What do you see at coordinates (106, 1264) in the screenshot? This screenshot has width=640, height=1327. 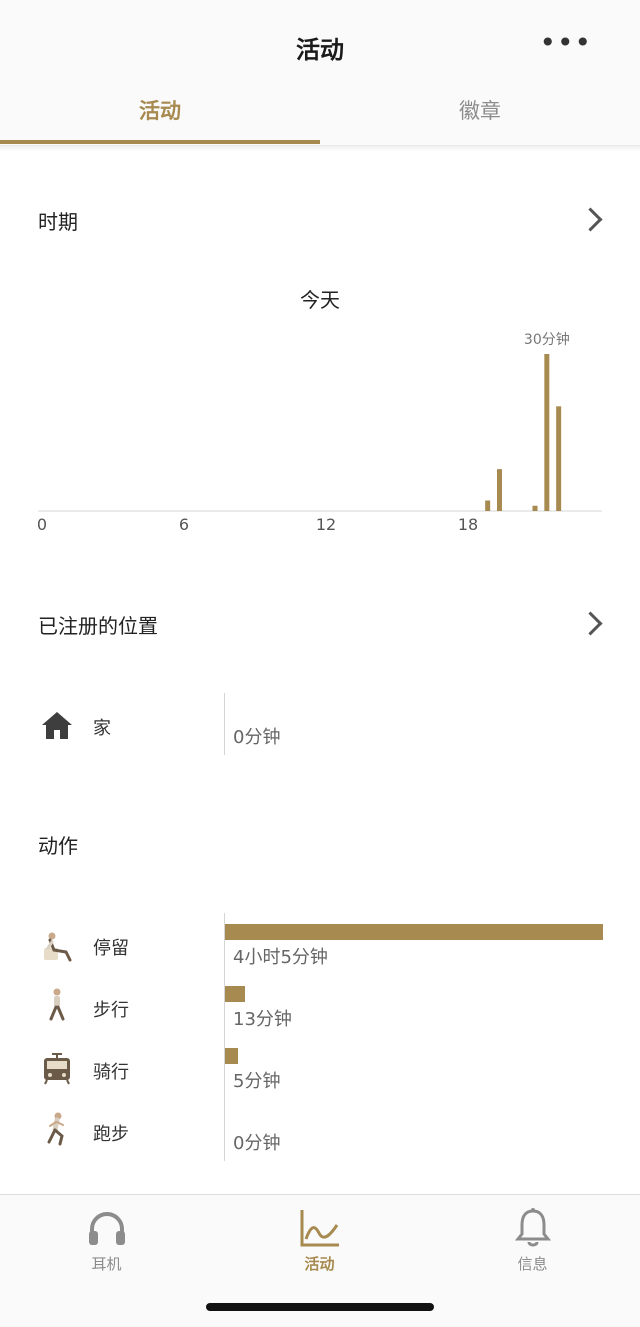 I see `nav-label-headphones: 耳机` at bounding box center [106, 1264].